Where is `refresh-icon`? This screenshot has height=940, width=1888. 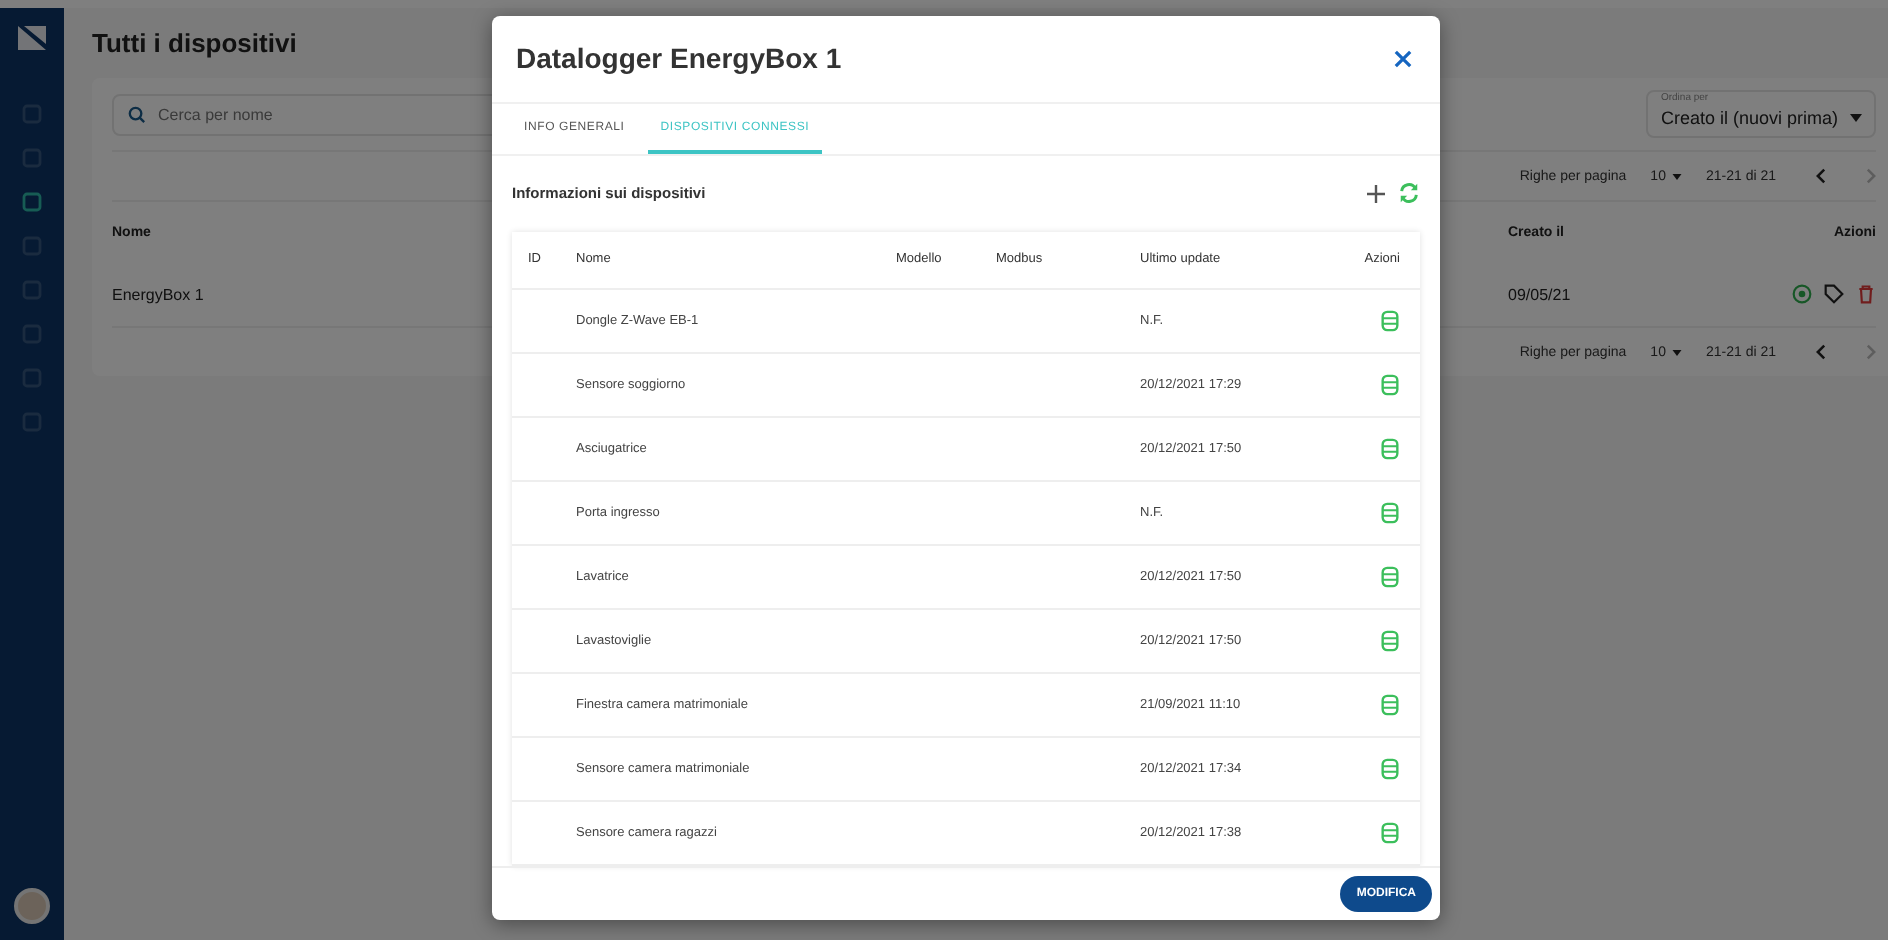 refresh-icon is located at coordinates (1409, 193).